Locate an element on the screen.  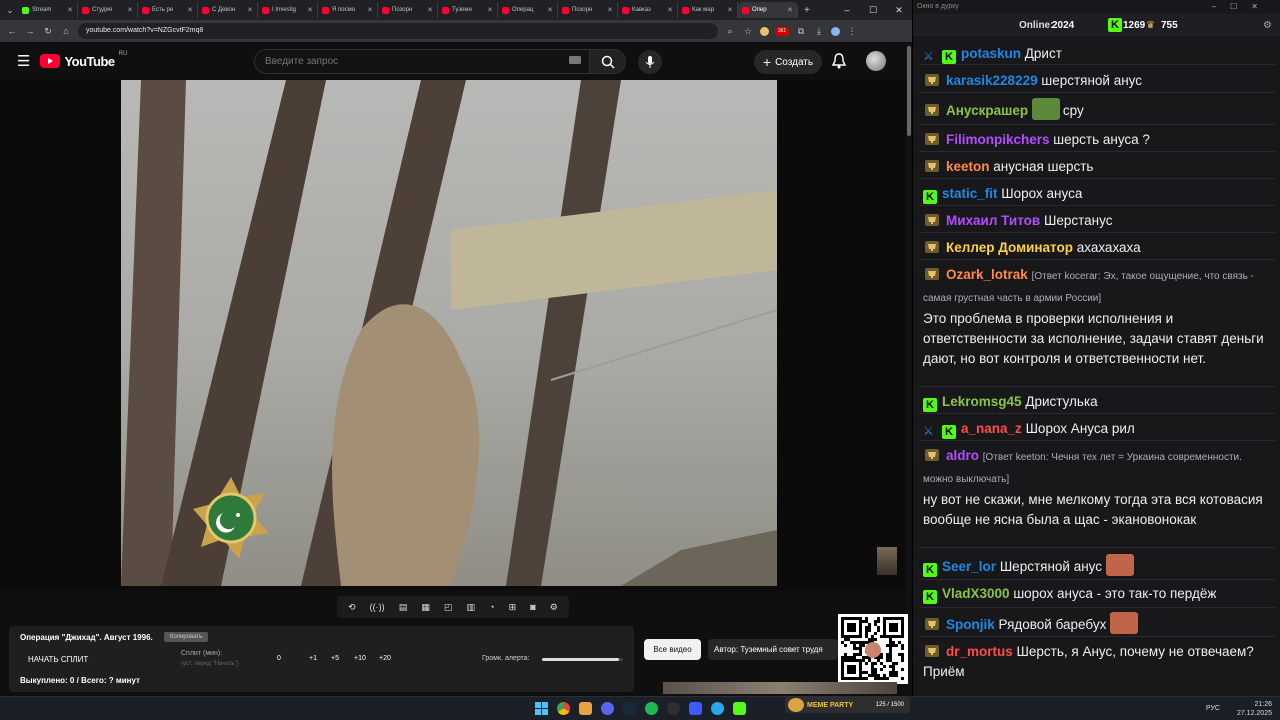
split-add-20-button: +20 is located at coordinates (385, 658).